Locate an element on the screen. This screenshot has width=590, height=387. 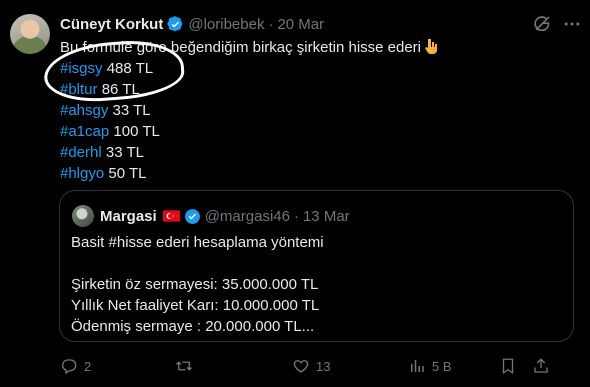
views-icon is located at coordinates (417, 366).